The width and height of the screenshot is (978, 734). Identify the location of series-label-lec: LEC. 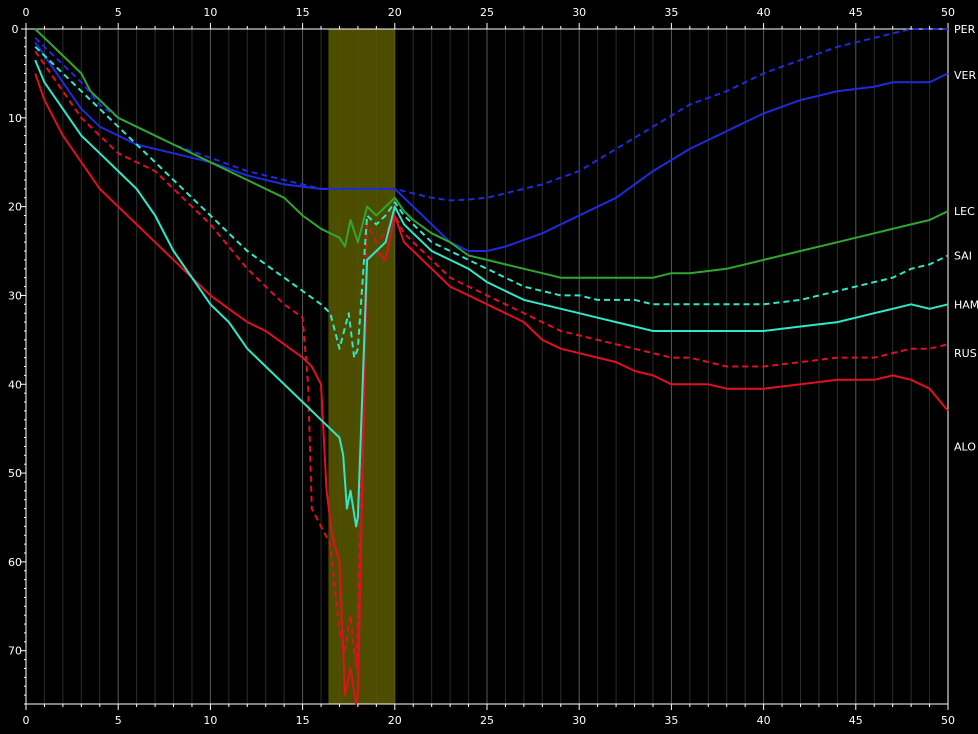
(964, 211).